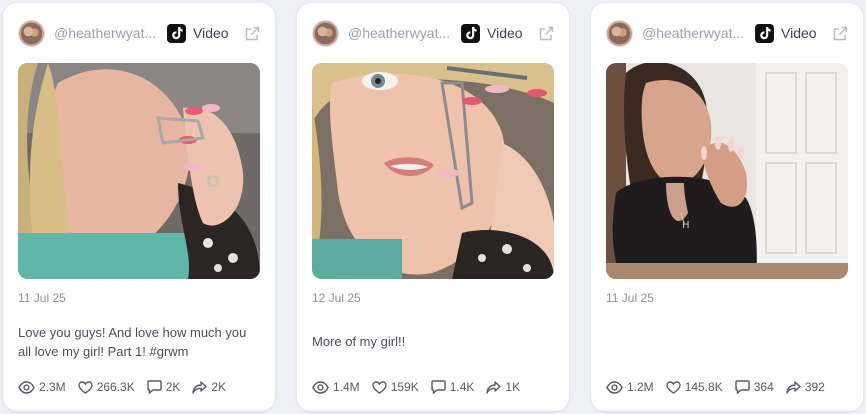 This screenshot has height=414, width=866. What do you see at coordinates (404, 387) in the screenshot?
I see `likes-count: 159K` at bounding box center [404, 387].